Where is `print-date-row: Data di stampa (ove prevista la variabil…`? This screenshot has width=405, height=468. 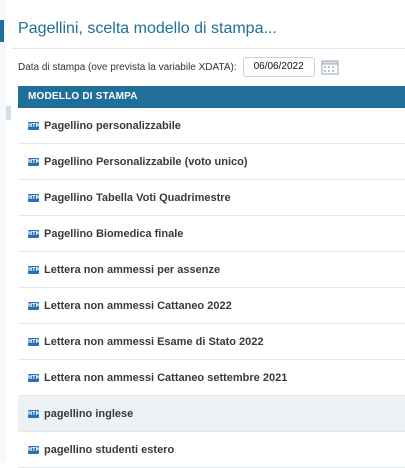
print-date-row: Data di stampa (ove prevista la variabil… is located at coordinates (178, 67).